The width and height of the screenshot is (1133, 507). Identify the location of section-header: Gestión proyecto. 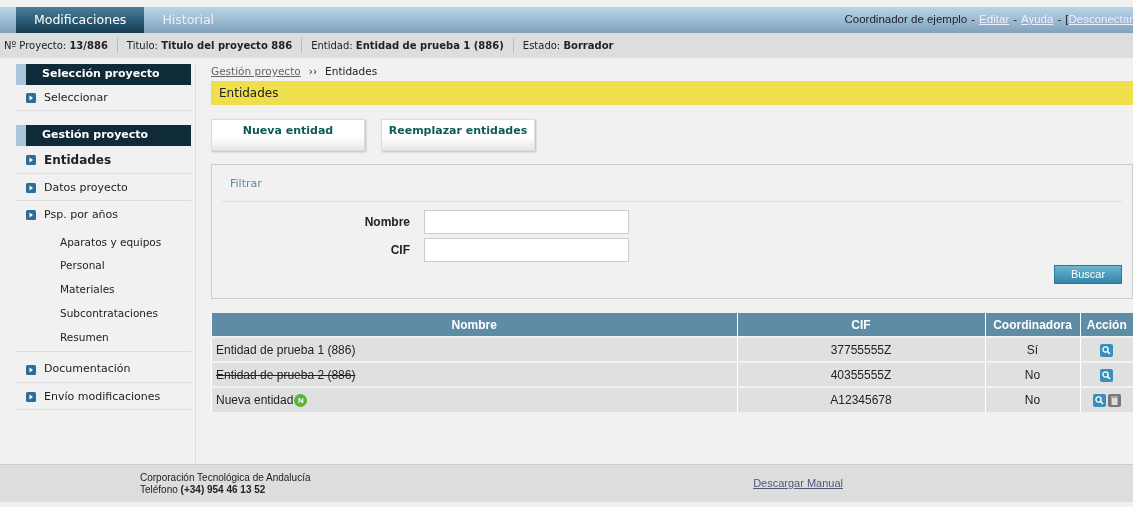
(103, 135).